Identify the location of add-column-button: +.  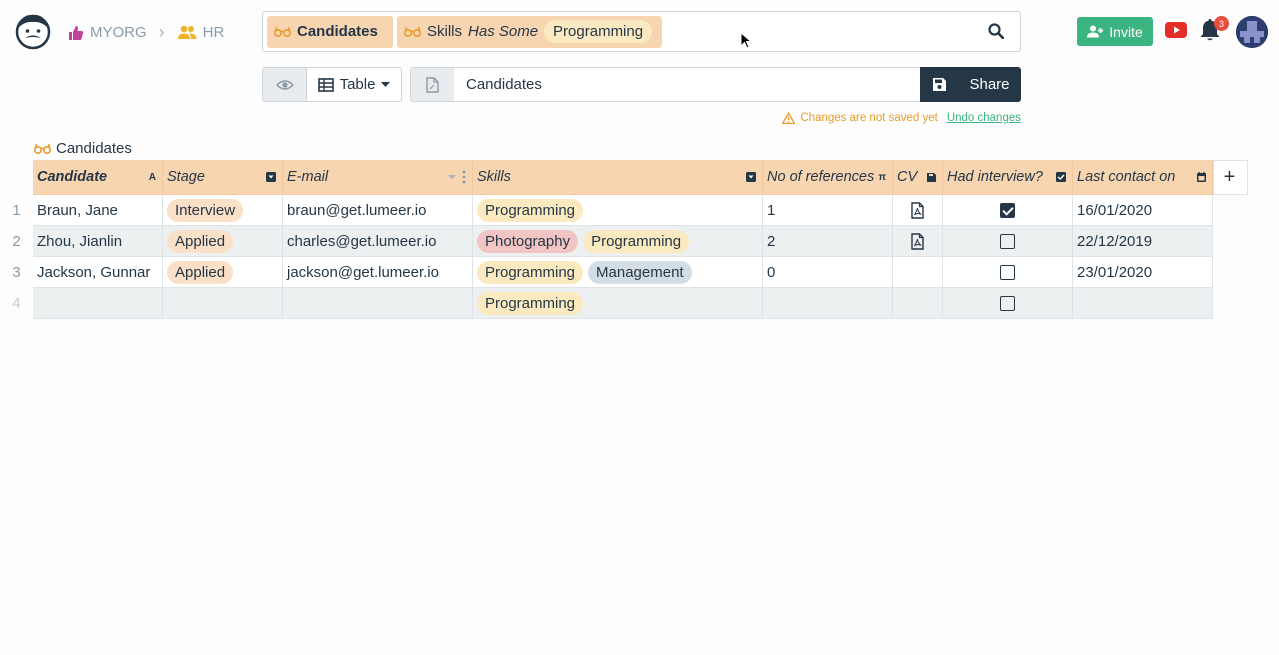
(1230, 177).